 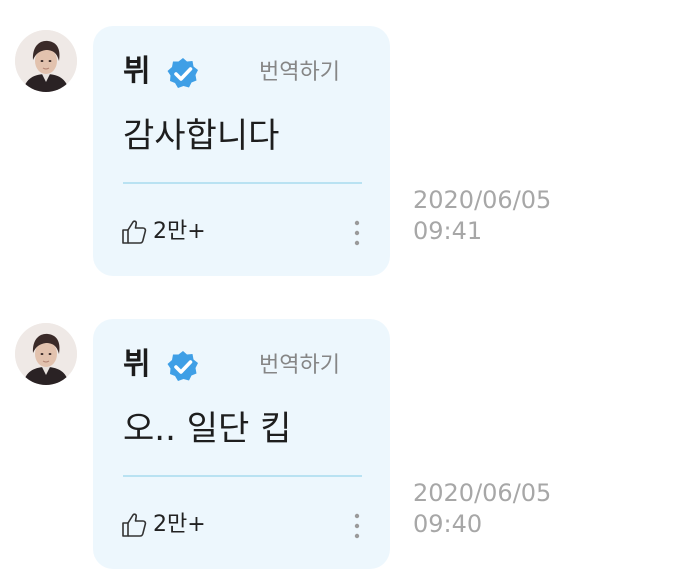 What do you see at coordinates (493, 216) in the screenshot?
I see `timestamp: 2020/06/05 09:41` at bounding box center [493, 216].